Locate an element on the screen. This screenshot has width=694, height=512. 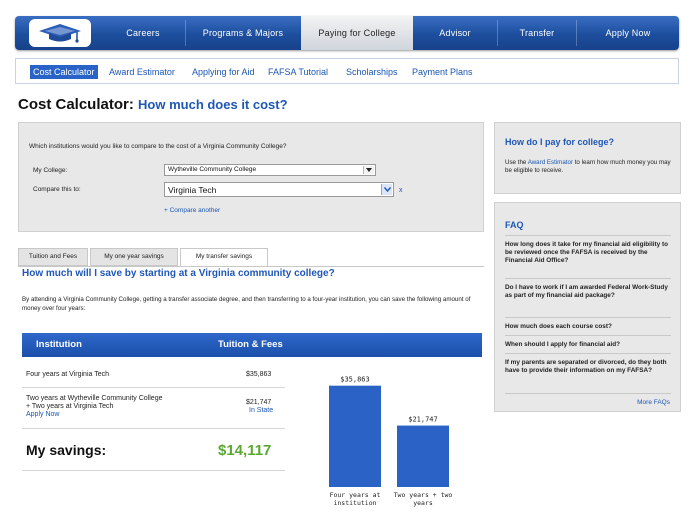
home-logo is located at coordinates (60, 33).